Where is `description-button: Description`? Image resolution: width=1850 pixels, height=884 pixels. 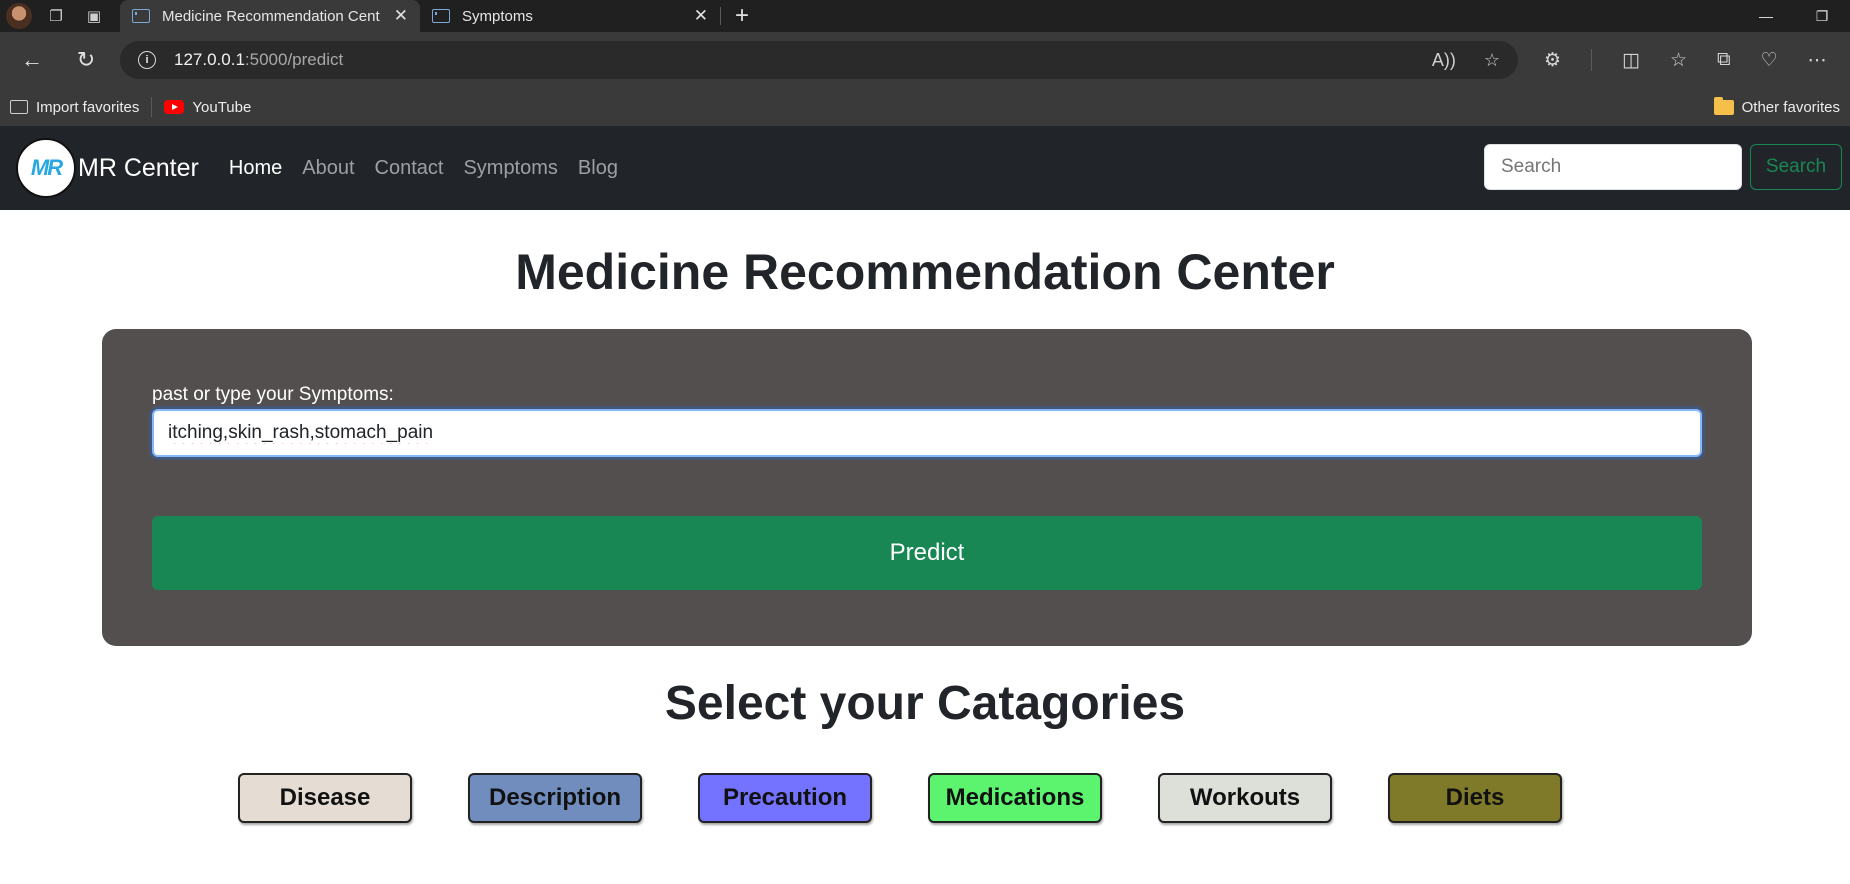
description-button: Description is located at coordinates (555, 798).